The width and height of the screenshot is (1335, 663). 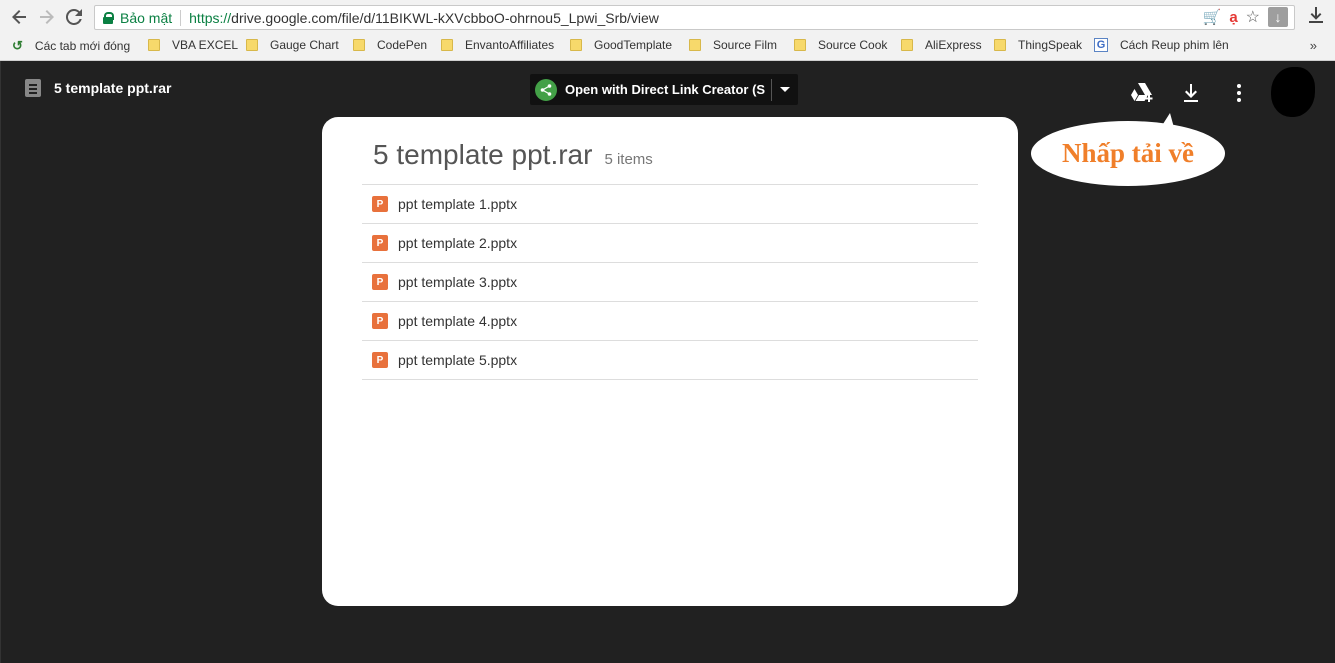 I want to click on bookmark-label: VBA EXCEL, so click(x=205, y=45).